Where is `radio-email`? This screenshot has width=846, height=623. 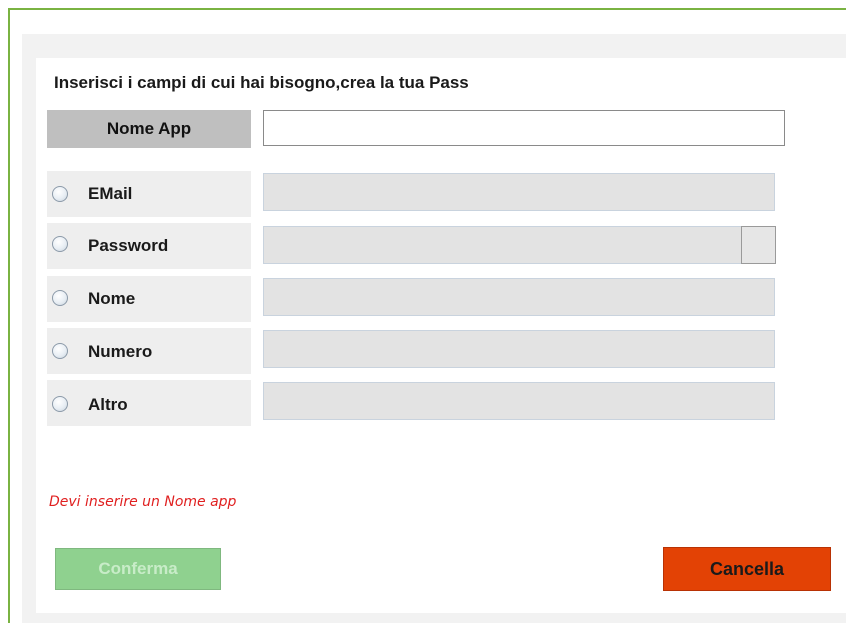 radio-email is located at coordinates (60, 194).